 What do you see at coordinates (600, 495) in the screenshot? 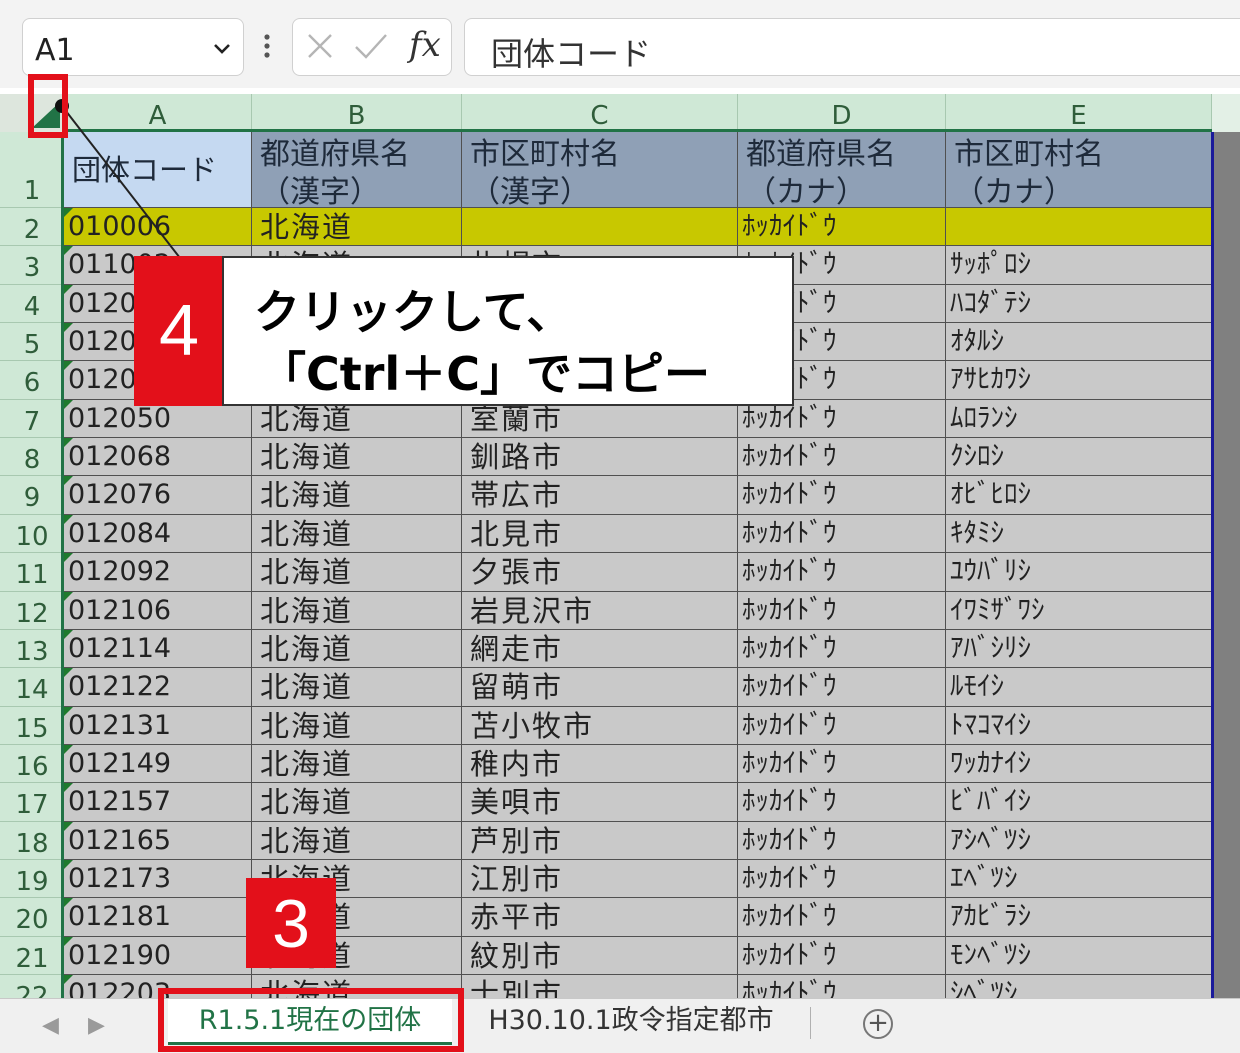
I see `cell-c: 帯広市` at bounding box center [600, 495].